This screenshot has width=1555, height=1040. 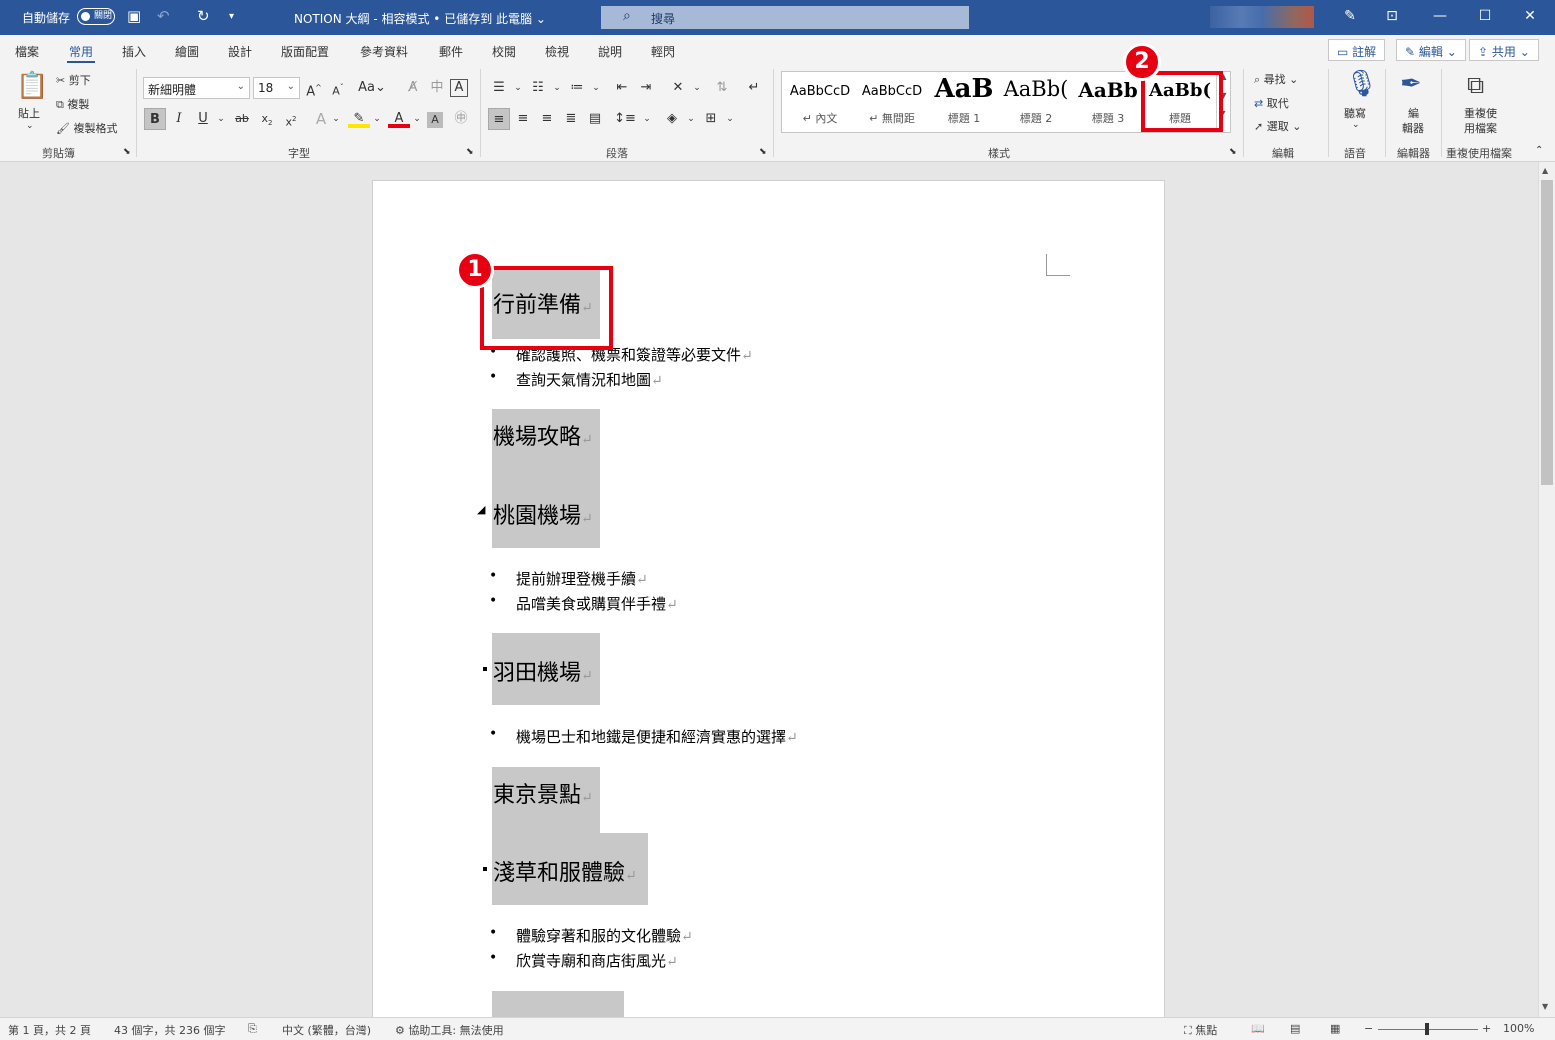 I want to click on editor-label-2: 輯器, so click(x=1413, y=128).